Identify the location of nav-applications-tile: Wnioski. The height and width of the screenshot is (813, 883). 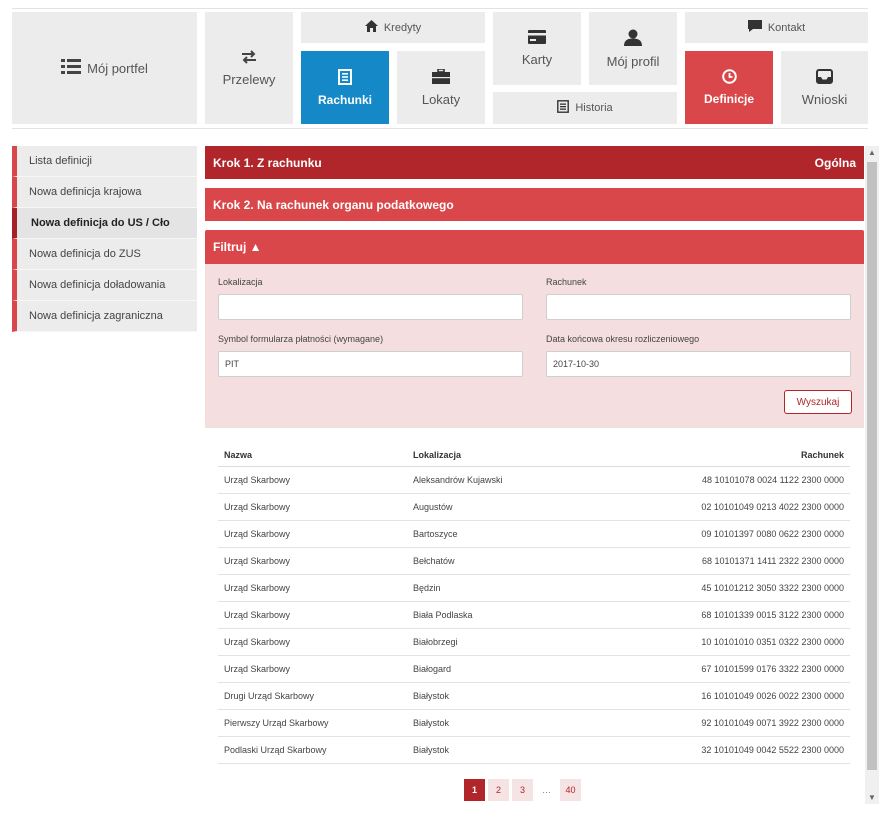
(824, 87).